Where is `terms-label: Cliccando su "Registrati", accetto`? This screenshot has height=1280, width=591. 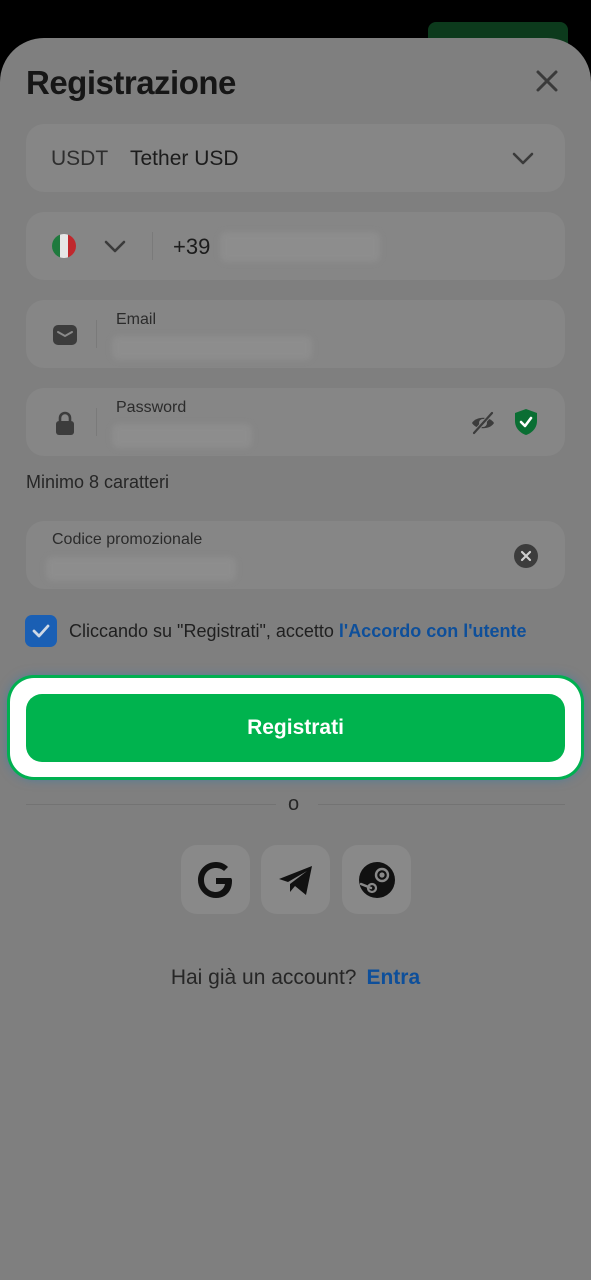
terms-label: Cliccando su "Registrati", accetto is located at coordinates (204, 631).